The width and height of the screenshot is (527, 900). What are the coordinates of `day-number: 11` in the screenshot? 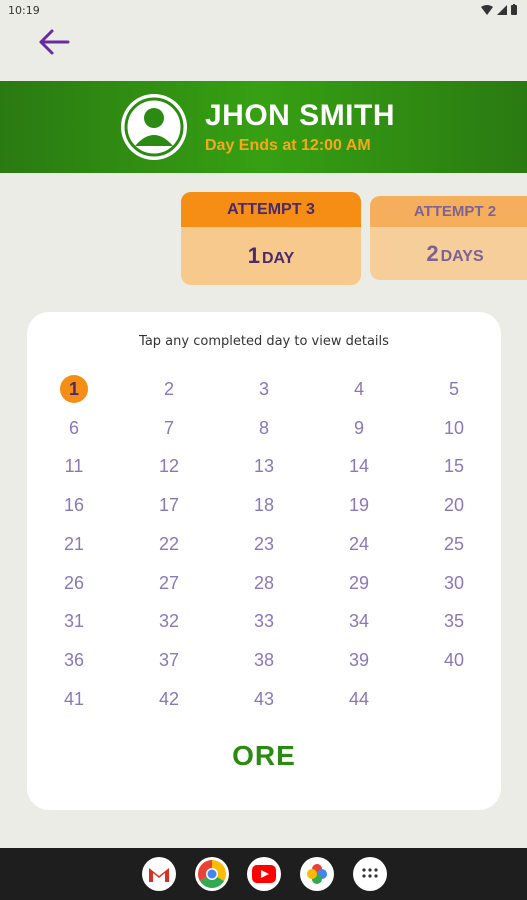 It's located at (74, 466).